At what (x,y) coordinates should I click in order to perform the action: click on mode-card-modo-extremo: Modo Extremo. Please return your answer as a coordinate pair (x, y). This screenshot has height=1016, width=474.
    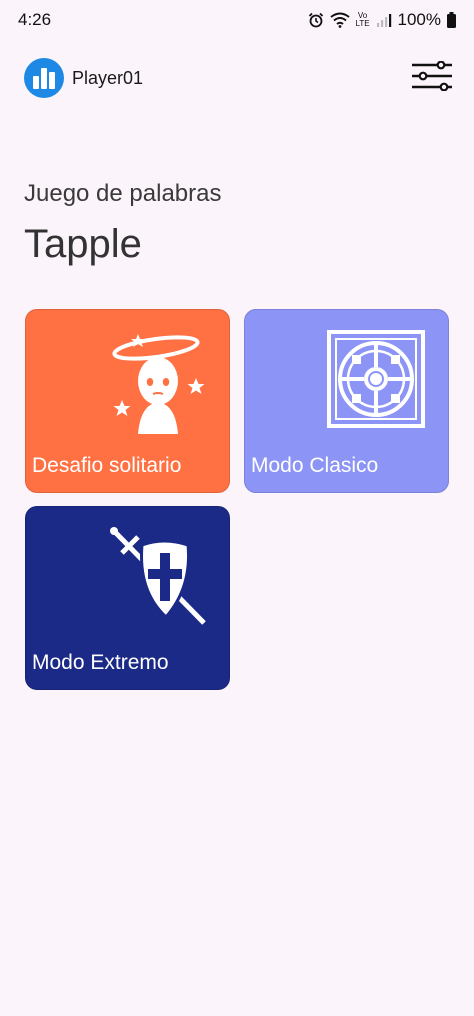
    Looking at the image, I should click on (127, 598).